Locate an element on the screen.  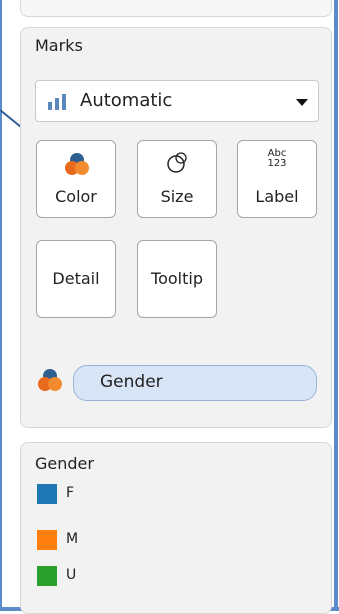
top-panel-edge is located at coordinates (176, 8).